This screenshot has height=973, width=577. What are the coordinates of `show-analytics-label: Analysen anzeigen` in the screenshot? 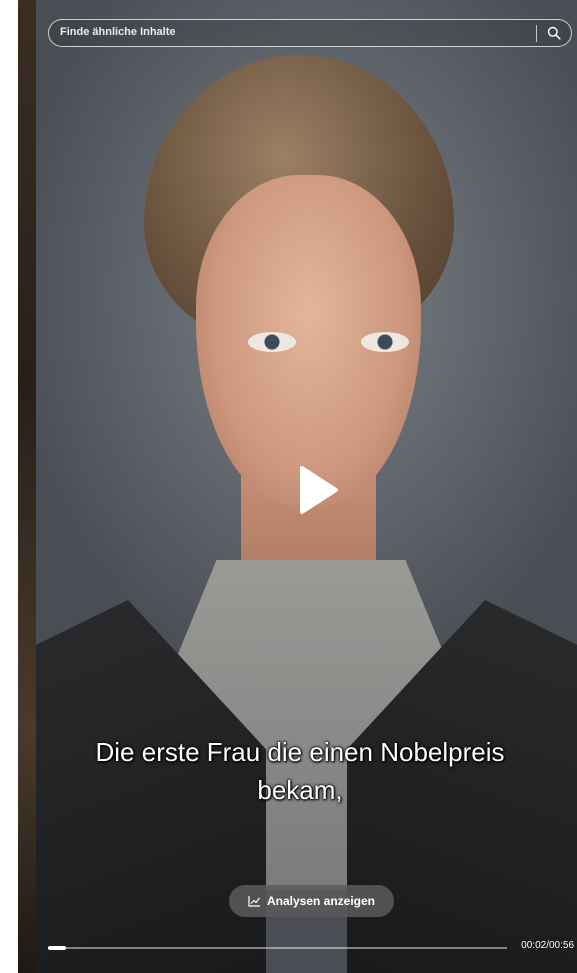 It's located at (321, 901).